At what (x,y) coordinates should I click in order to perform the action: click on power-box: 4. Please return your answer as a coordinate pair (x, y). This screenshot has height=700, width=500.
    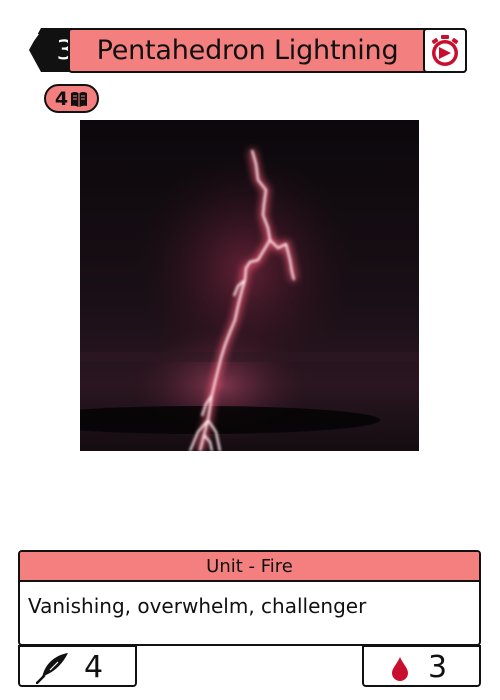
    Looking at the image, I should click on (77, 666).